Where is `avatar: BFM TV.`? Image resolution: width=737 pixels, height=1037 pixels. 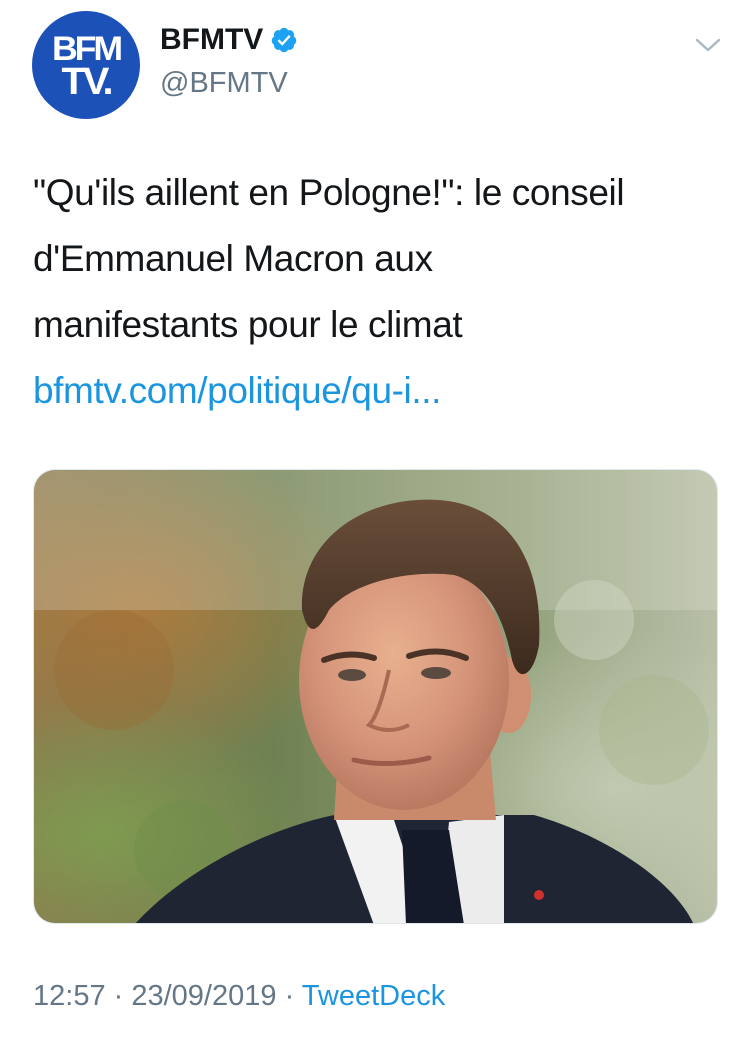
avatar: BFM TV. is located at coordinates (86, 65).